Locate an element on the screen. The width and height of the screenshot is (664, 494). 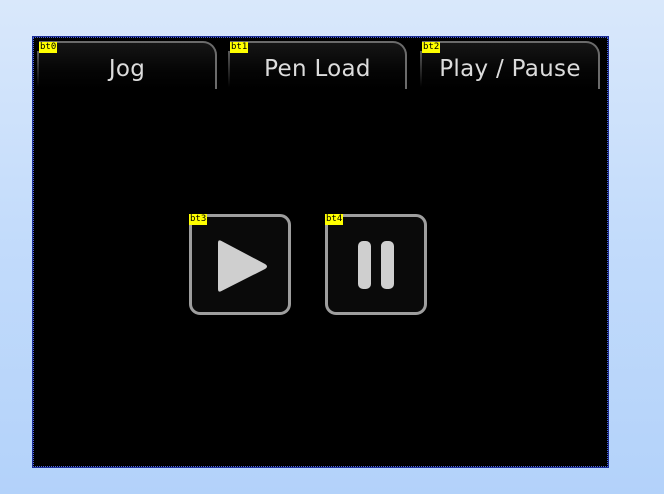
tab-jog: Jog is located at coordinates (127, 65).